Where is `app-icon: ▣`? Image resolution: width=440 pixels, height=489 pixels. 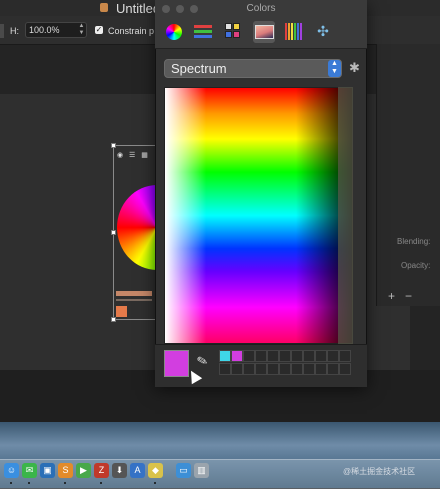 app-icon: ▣ is located at coordinates (47, 470).